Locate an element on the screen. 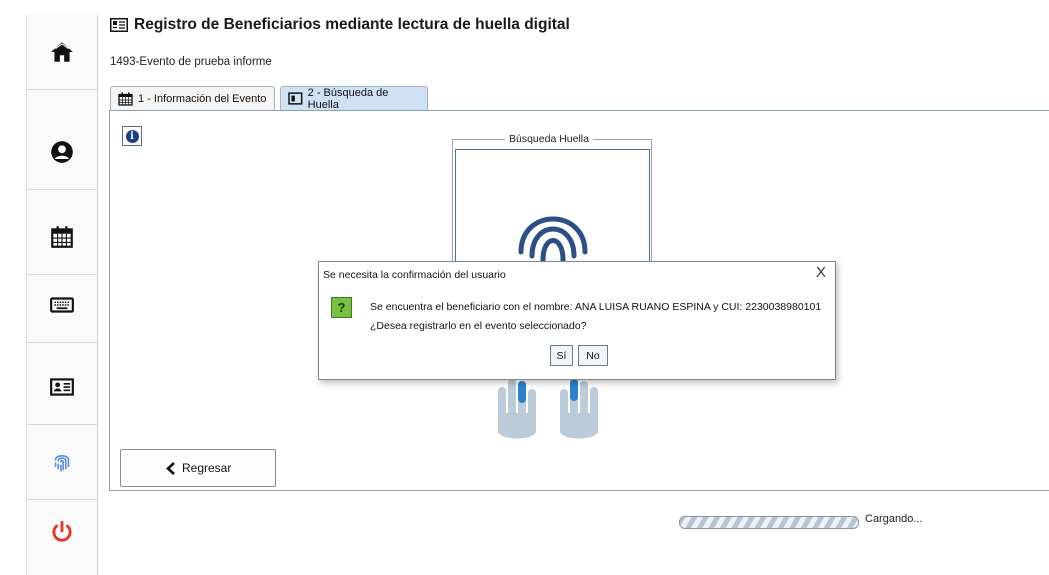  tab-informacion-evento: 1 - Información del Evento is located at coordinates (192, 98).